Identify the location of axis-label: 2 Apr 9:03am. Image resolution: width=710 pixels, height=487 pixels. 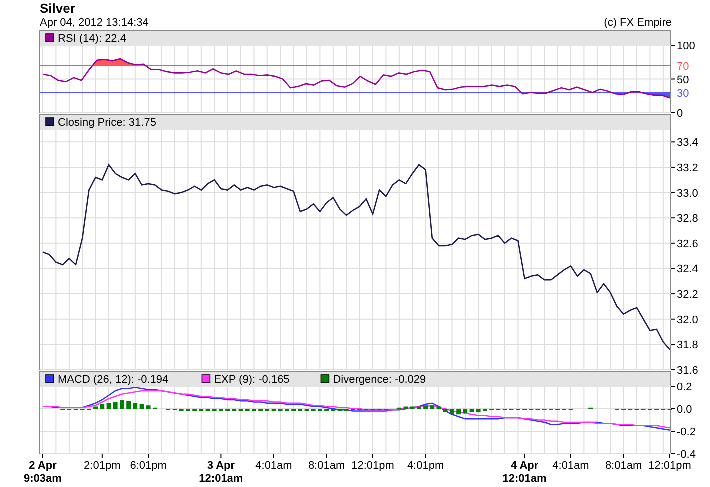
(43, 472).